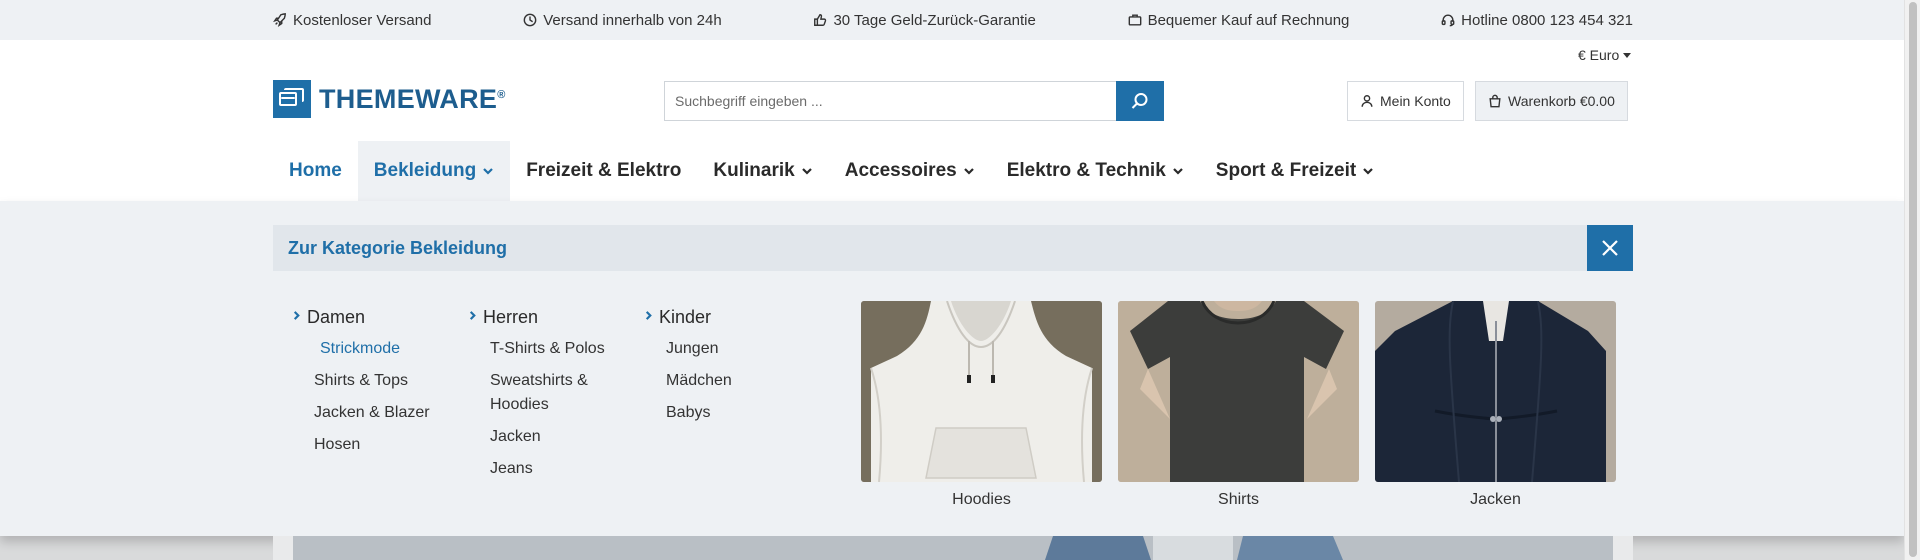 Image resolution: width=1920 pixels, height=560 pixels. I want to click on briefcase-icon, so click(1134, 20).